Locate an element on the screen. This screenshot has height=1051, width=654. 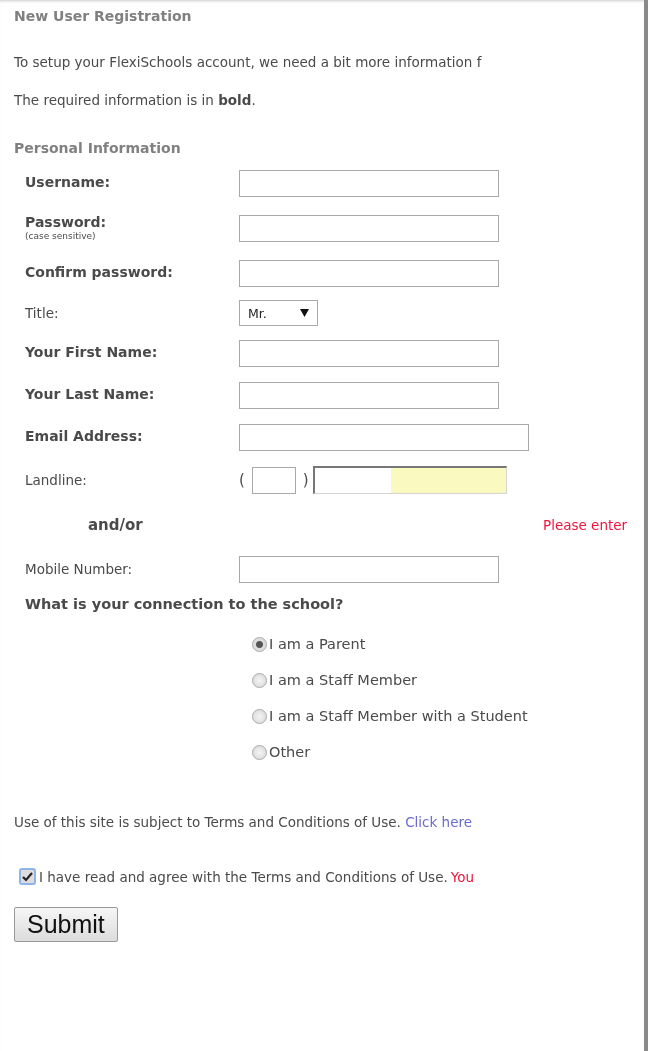
submit-button: Submit is located at coordinates (66, 924).